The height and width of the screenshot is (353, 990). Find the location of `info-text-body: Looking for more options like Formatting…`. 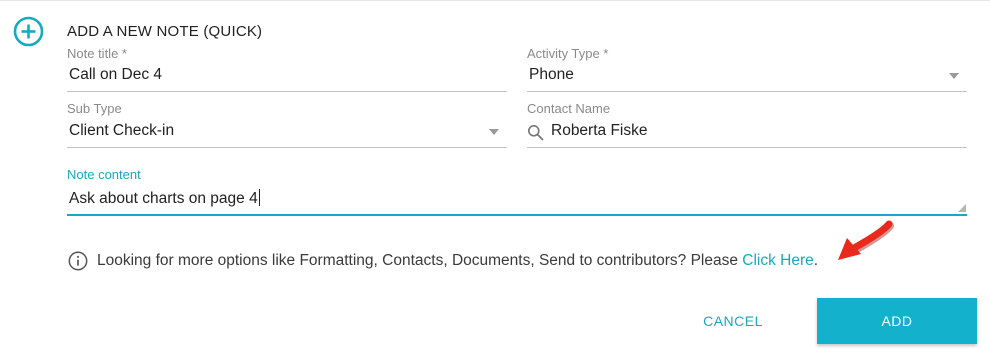

info-text-body: Looking for more options like Formatting… is located at coordinates (420, 260).